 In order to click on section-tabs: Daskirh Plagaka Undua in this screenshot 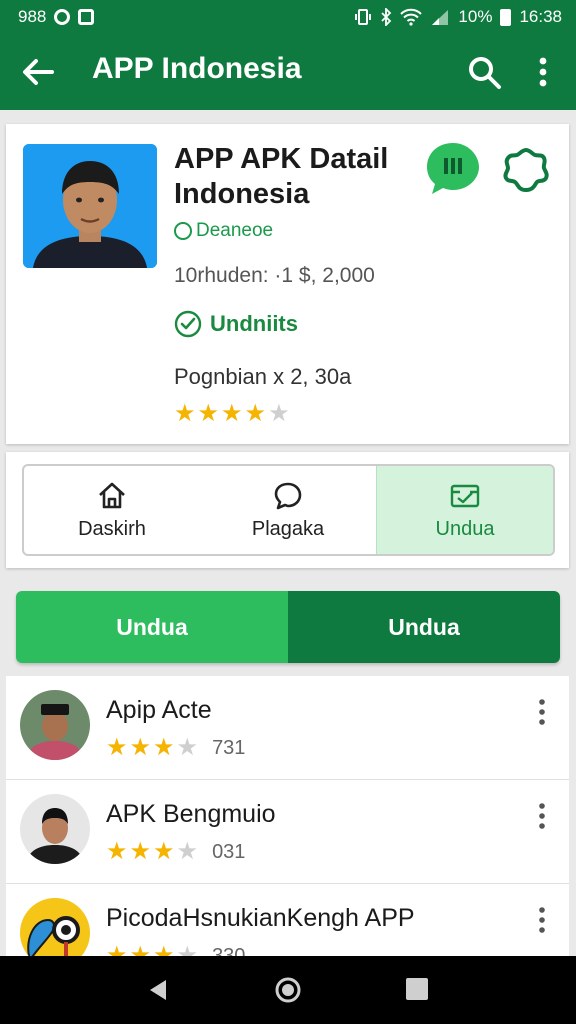, I will do `click(288, 510)`.